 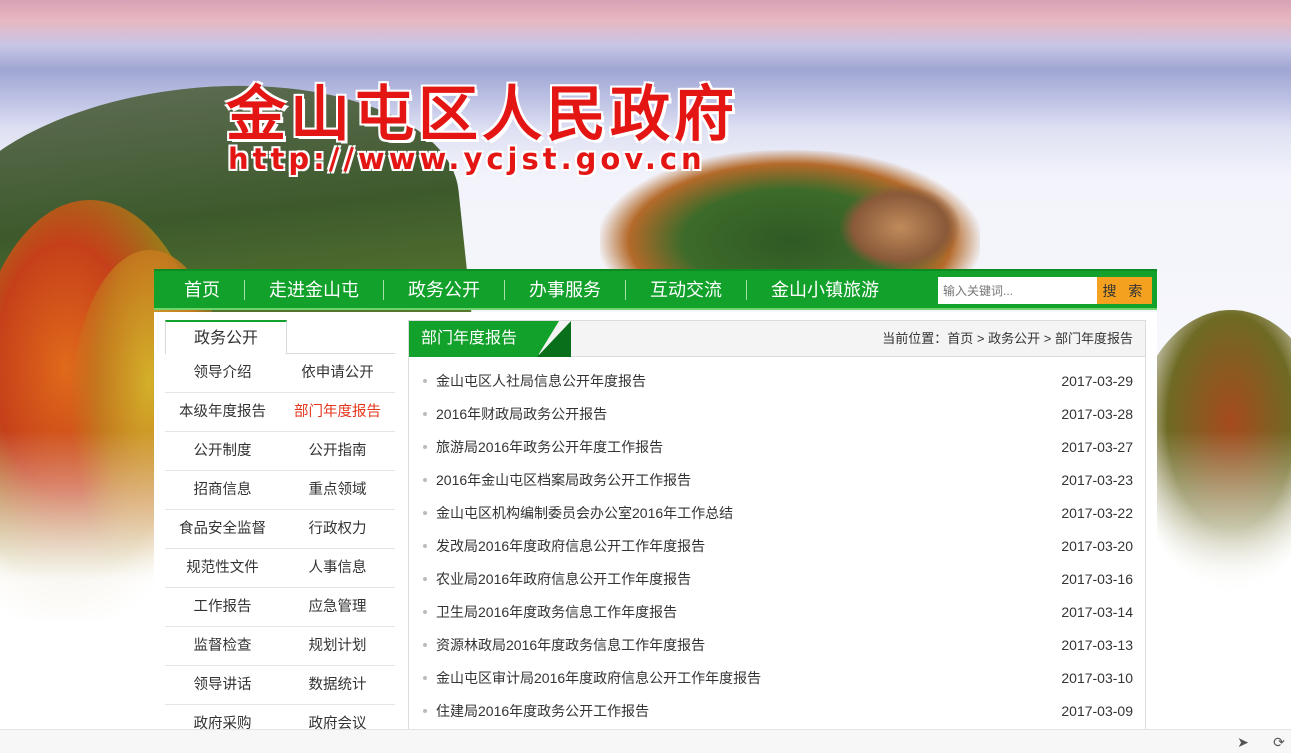 I want to click on sidebar-item: 规范性文件, so click(x=222, y=568).